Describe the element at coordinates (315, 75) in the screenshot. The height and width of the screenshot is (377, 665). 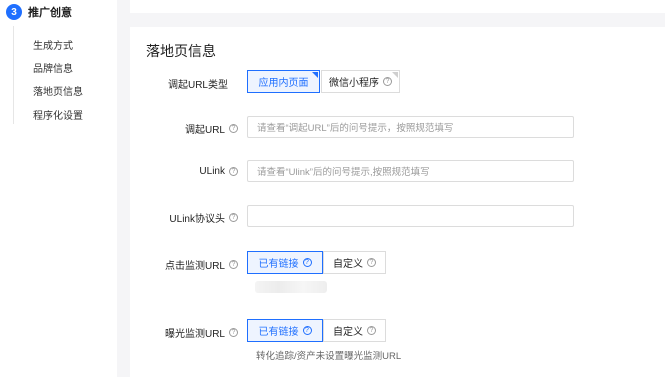
I see `selected-corner-icon` at that location.